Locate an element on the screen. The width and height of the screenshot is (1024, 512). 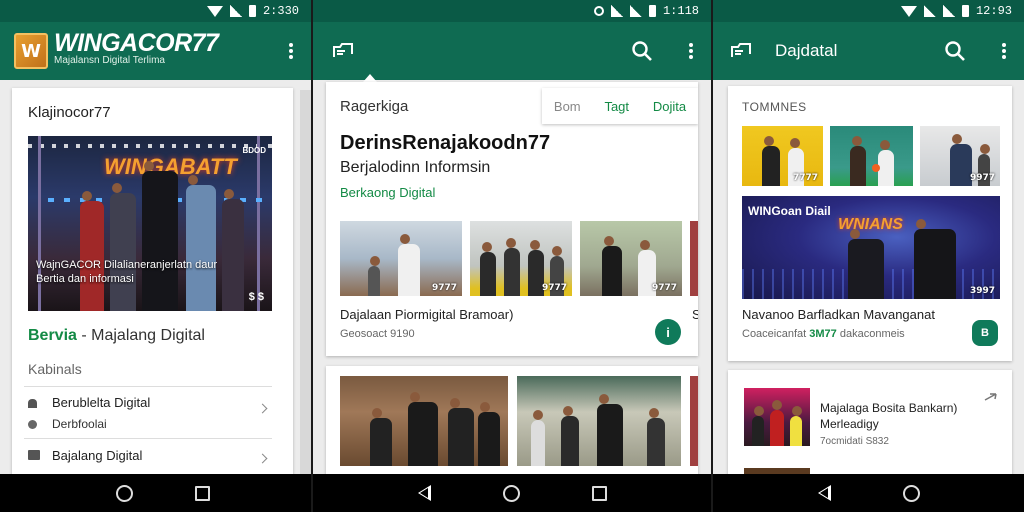
logo-text: WINGACOR77 is located at coordinates (136, 43).